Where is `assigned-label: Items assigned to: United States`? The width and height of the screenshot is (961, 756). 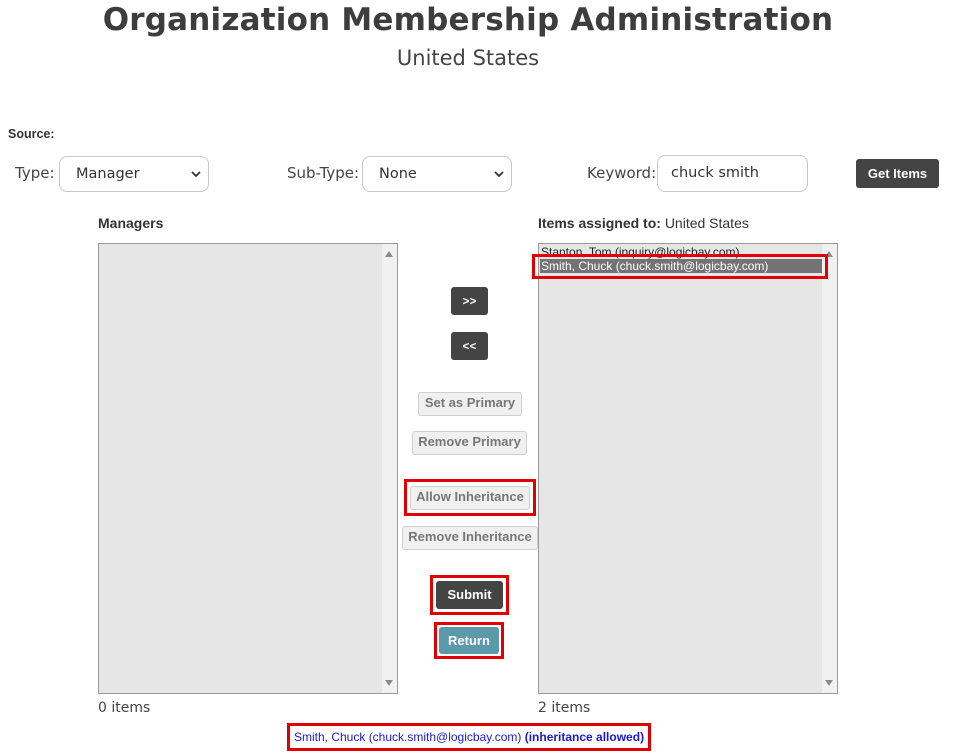
assigned-label: Items assigned to: United States is located at coordinates (643, 223).